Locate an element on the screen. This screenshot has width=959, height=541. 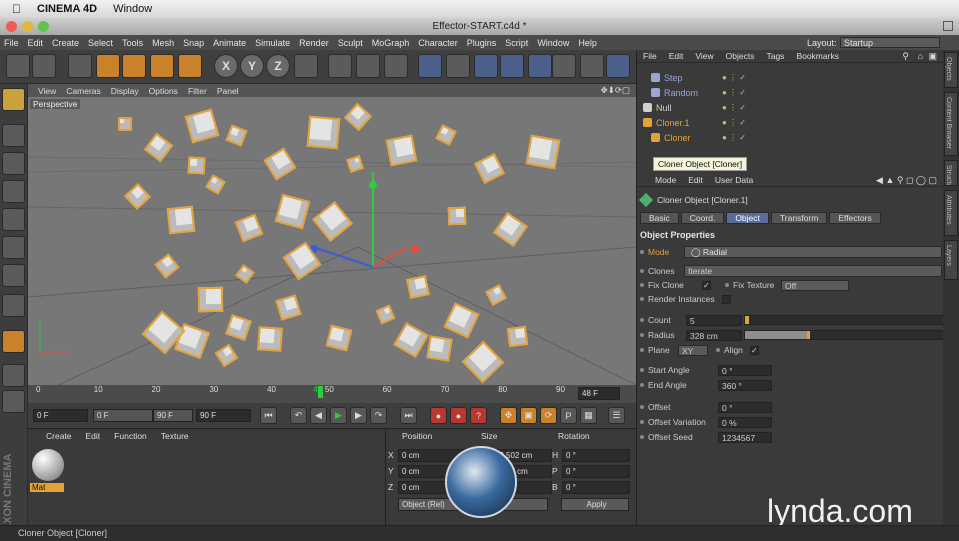
object-name: Step is located at coordinates (688, 78).